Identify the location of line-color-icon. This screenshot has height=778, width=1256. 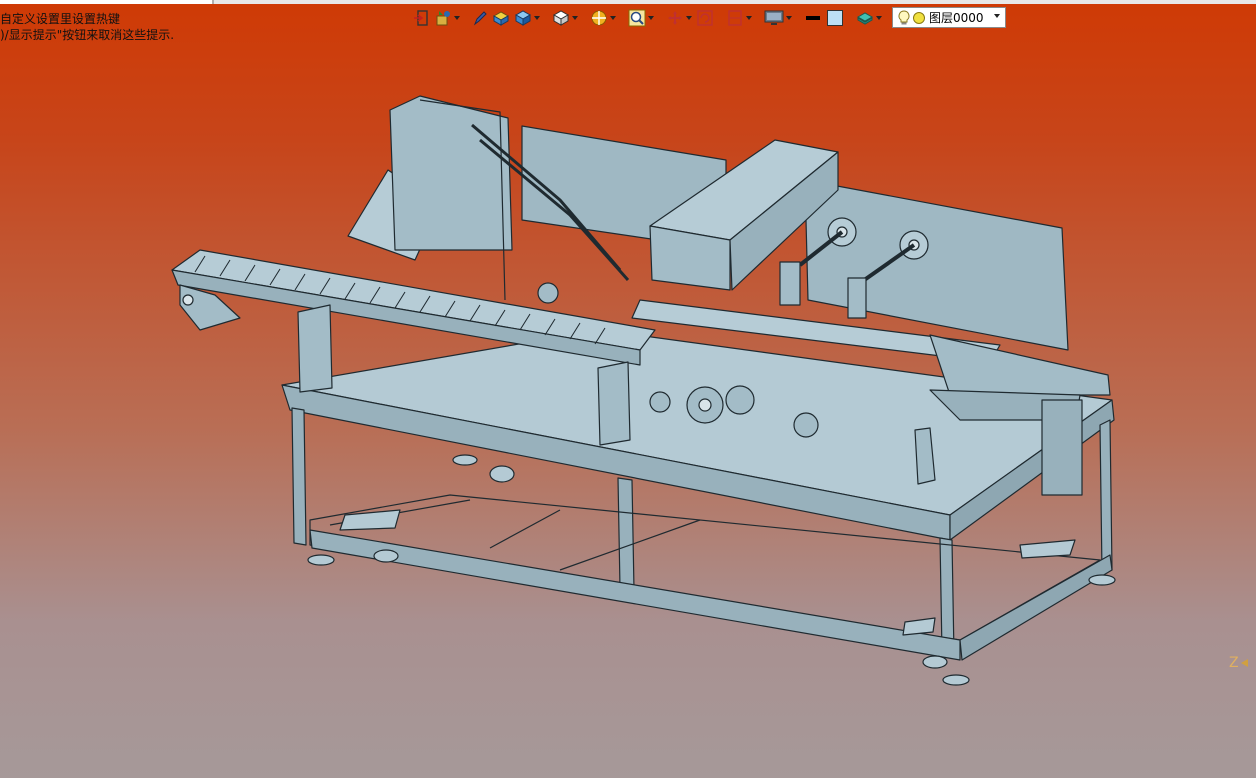
(813, 18).